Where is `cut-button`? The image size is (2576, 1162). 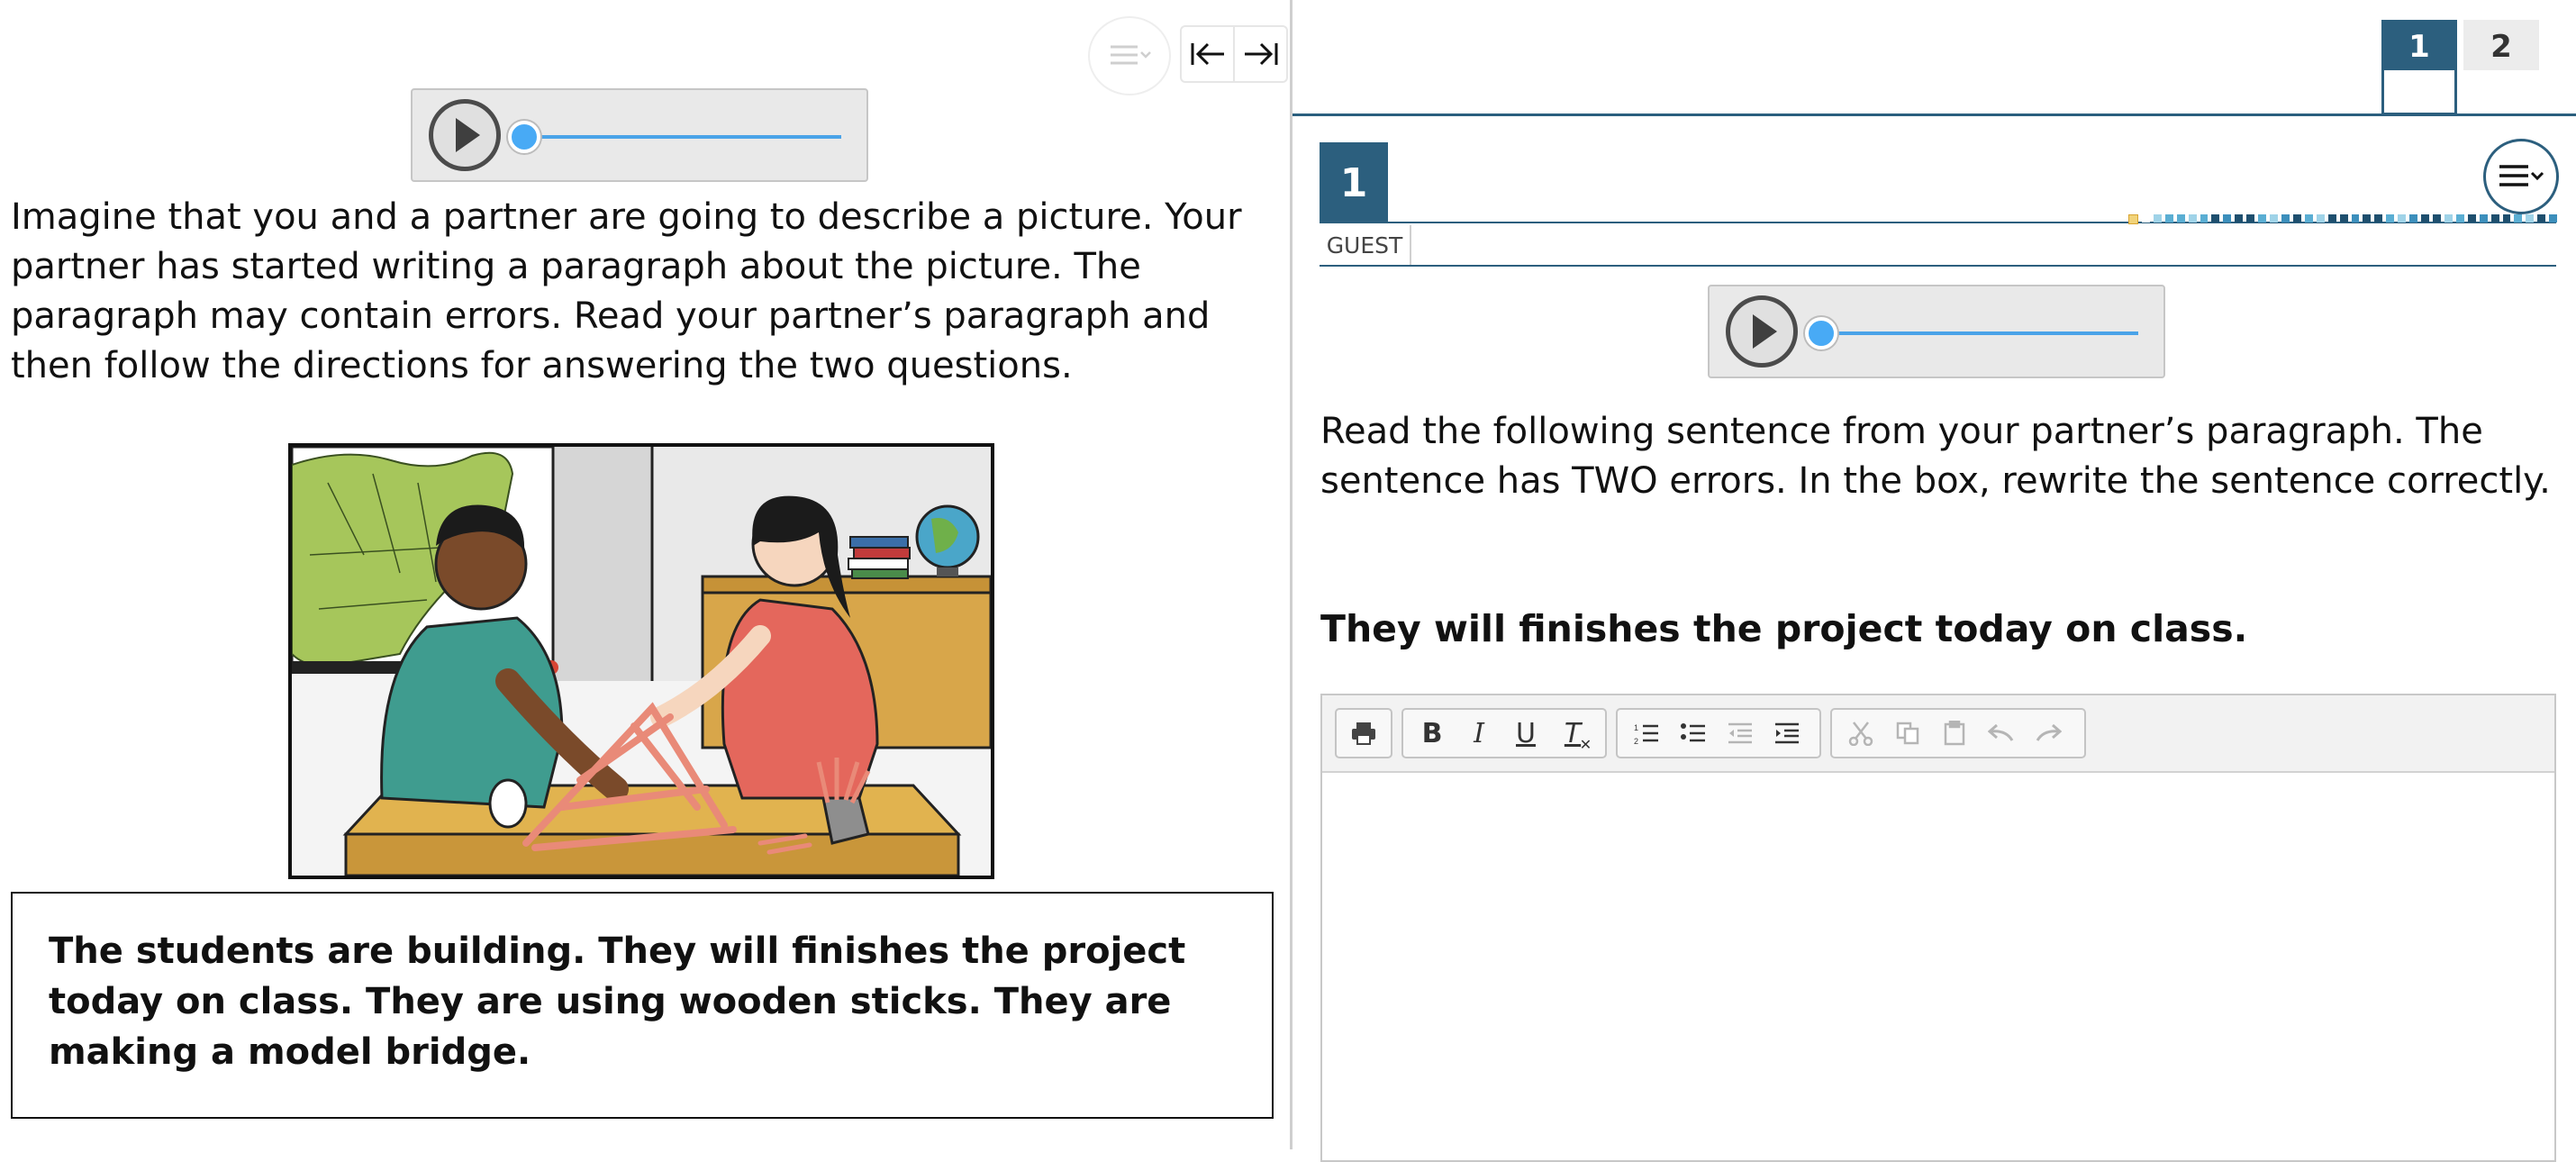 cut-button is located at coordinates (1860, 733).